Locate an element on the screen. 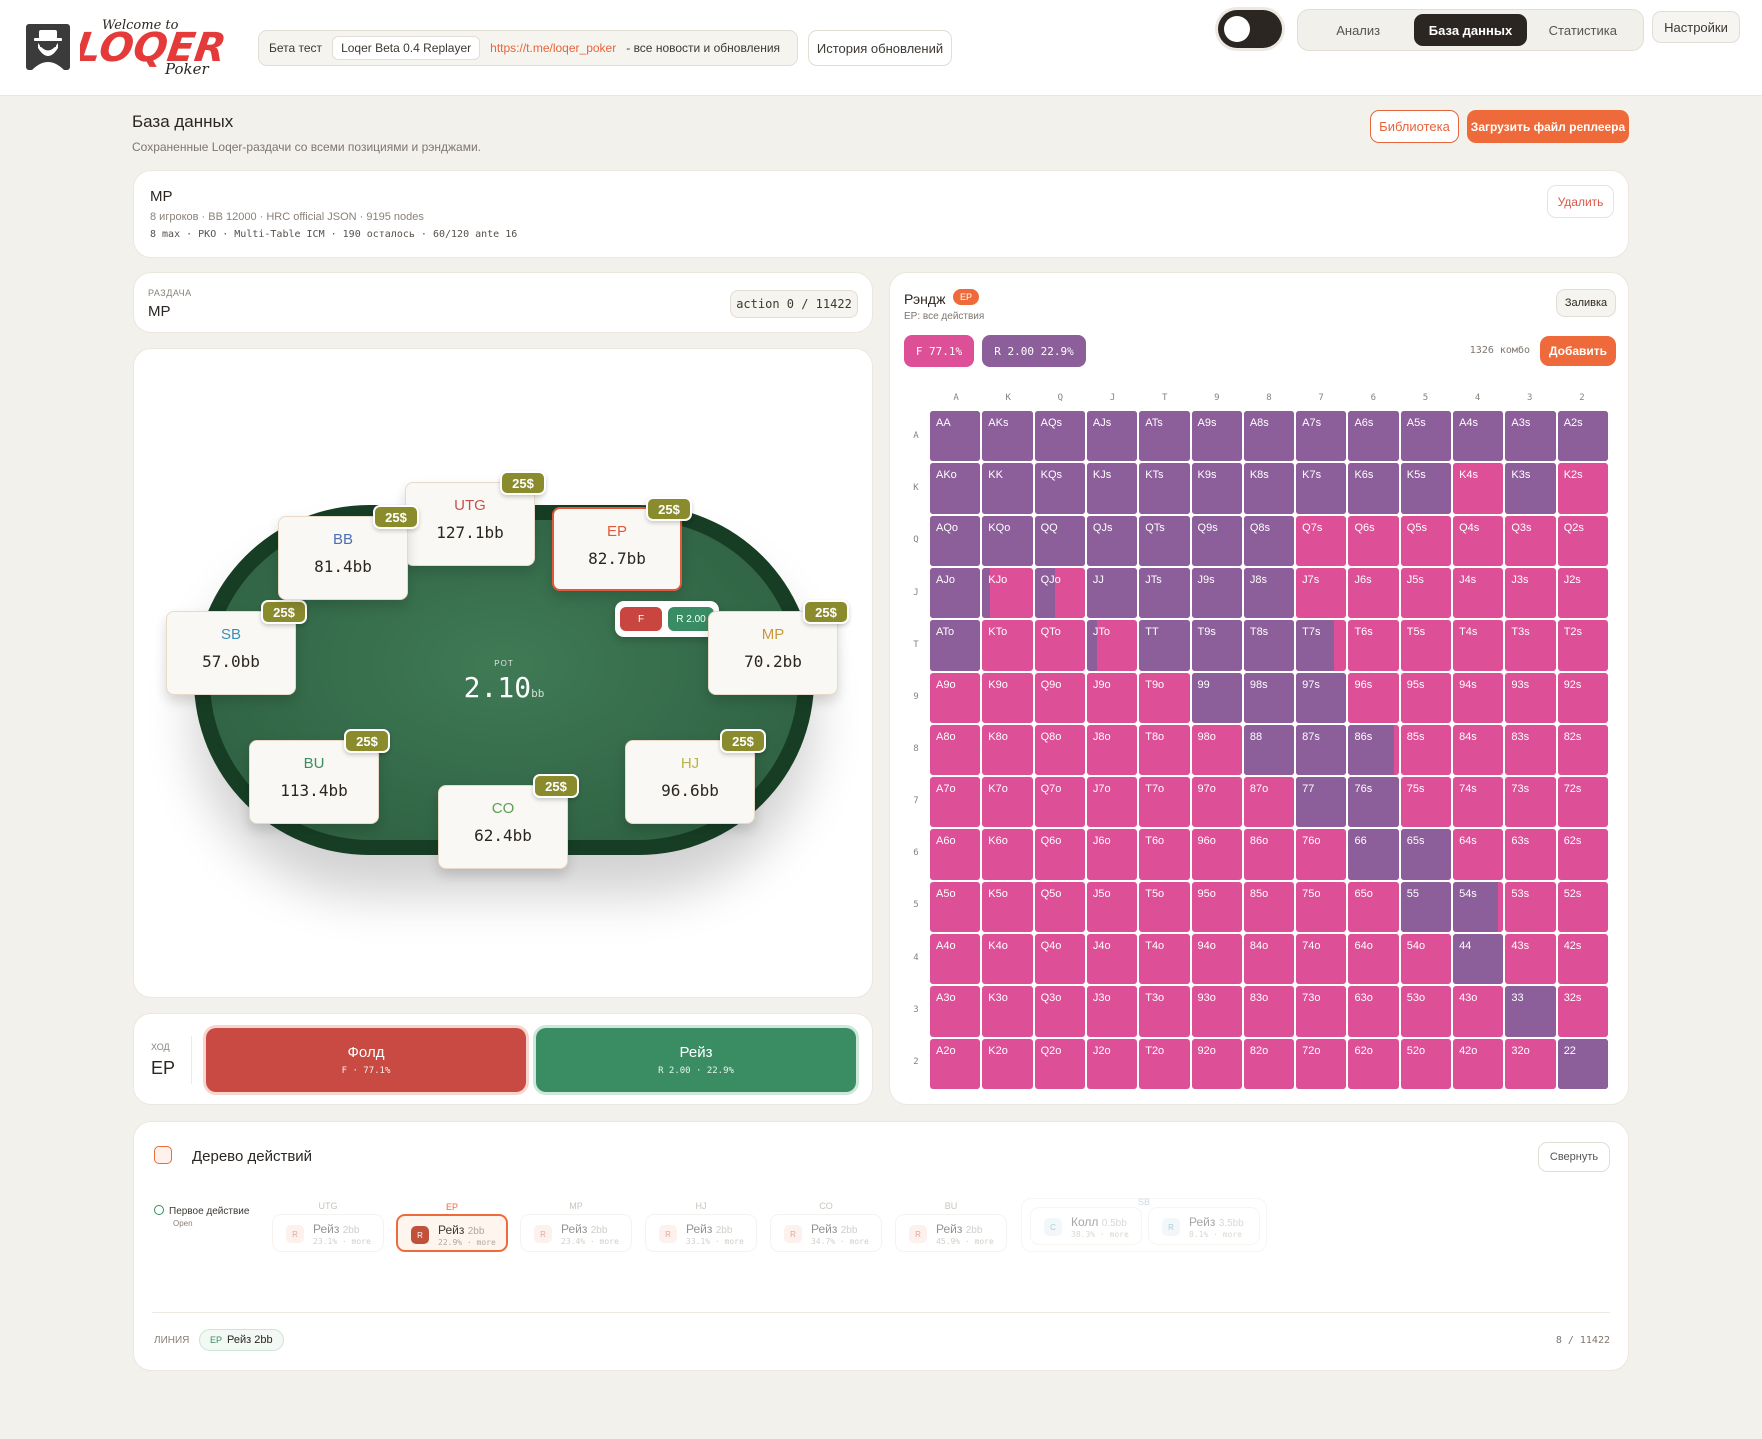 This screenshot has height=1439, width=1762. range-cell-j8o: J8o is located at coordinates (1112, 750).